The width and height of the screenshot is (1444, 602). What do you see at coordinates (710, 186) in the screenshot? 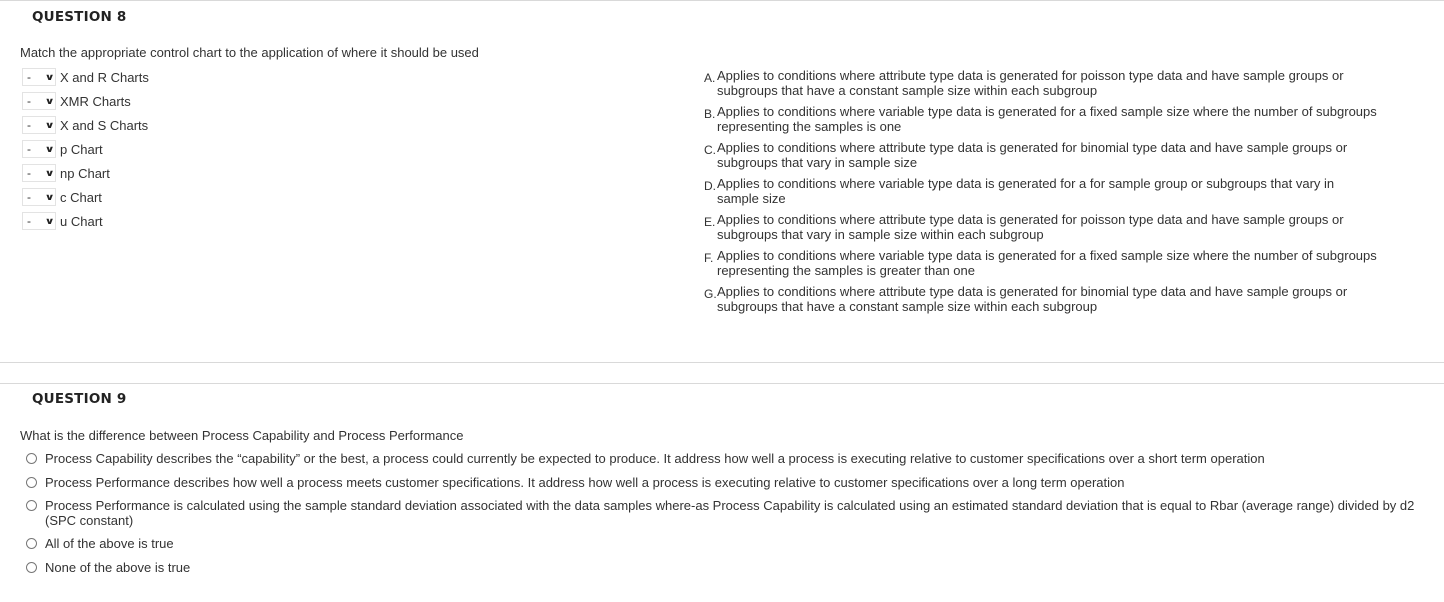
I see `answer-letter: D.` at bounding box center [710, 186].